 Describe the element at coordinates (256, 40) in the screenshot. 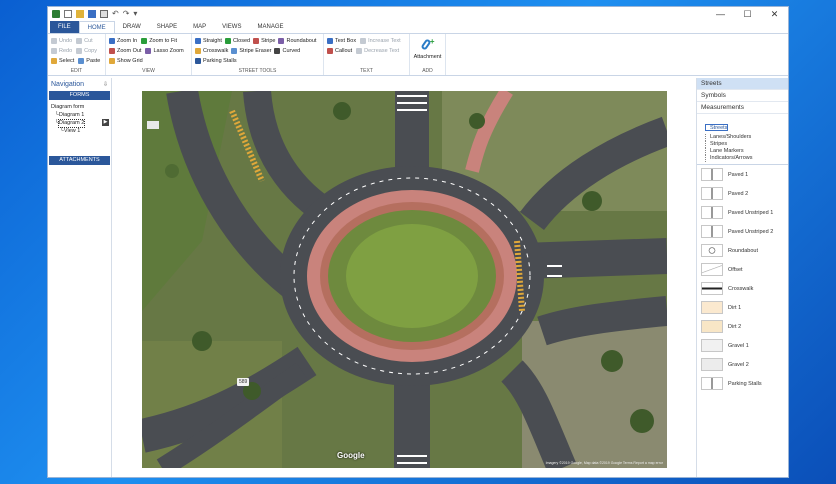

I see `stripe-icon` at that location.